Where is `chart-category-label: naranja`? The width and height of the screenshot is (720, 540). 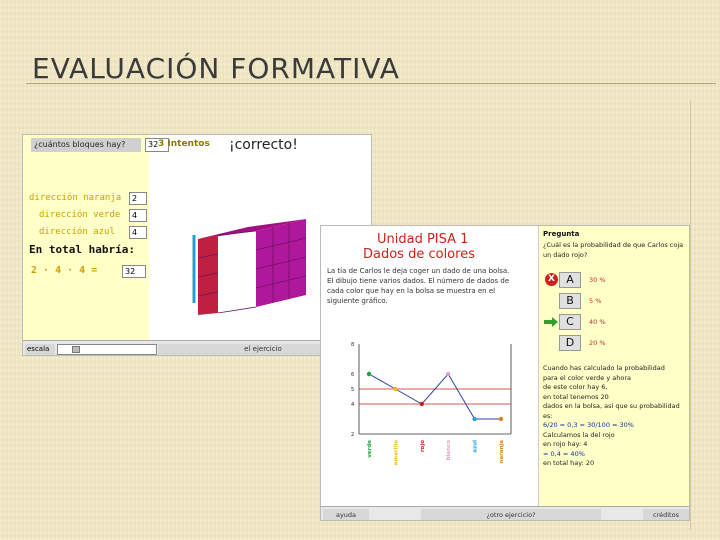
chart-category-label: naranja is located at coordinates (502, 452).